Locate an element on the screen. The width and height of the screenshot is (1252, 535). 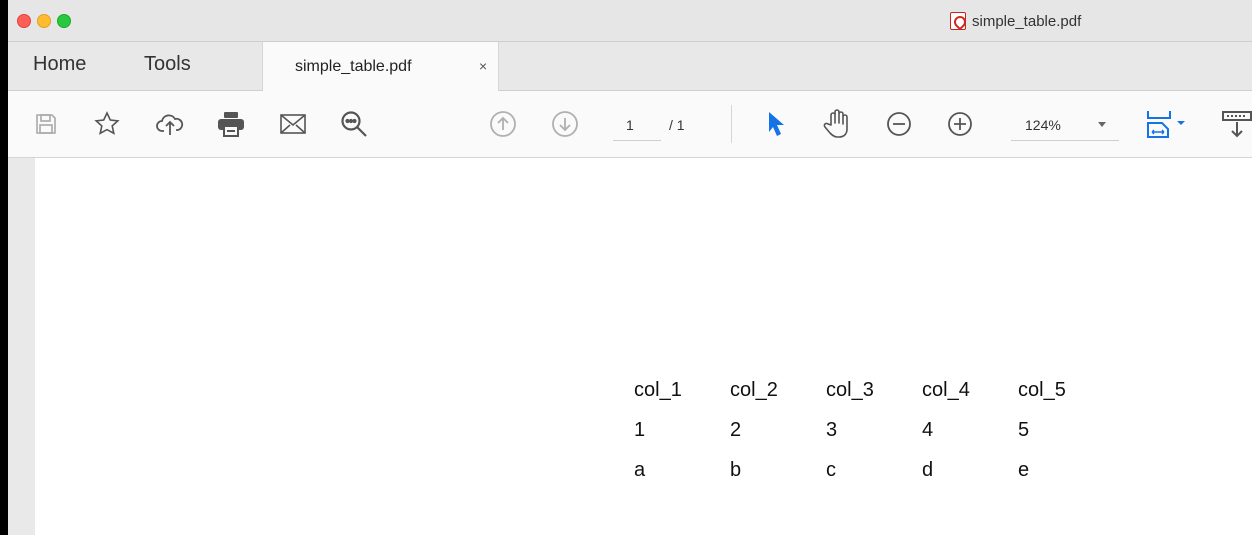
toolbar-divider is located at coordinates (731, 124).